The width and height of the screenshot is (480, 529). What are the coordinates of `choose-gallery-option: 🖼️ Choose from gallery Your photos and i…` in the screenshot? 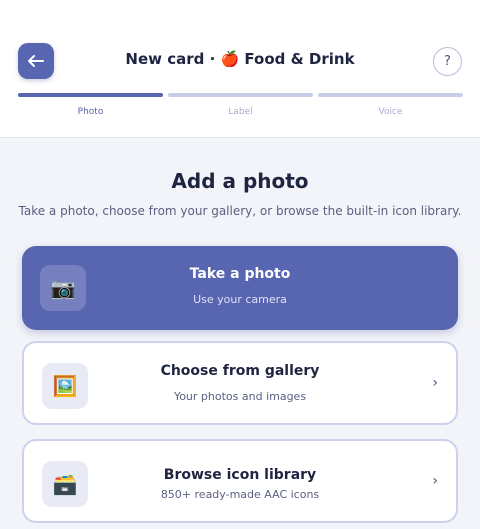 It's located at (240, 383).